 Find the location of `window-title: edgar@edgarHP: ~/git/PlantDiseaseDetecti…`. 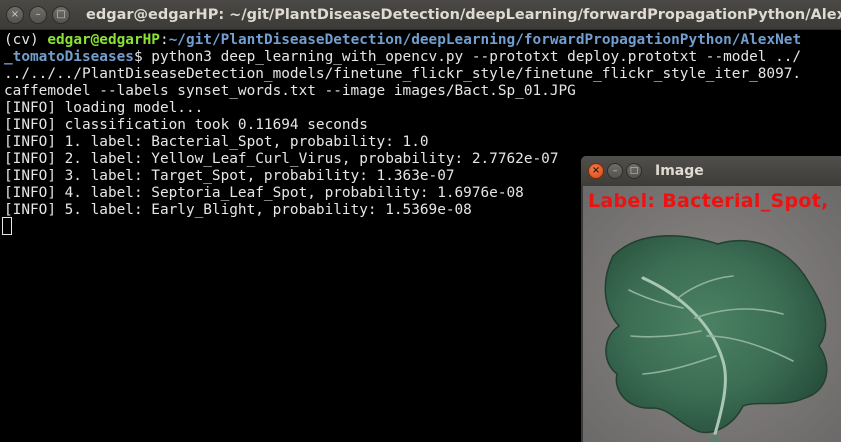

window-title: edgar@edgarHP: ~/git/PlantDiseaseDetecti… is located at coordinates (463, 15).